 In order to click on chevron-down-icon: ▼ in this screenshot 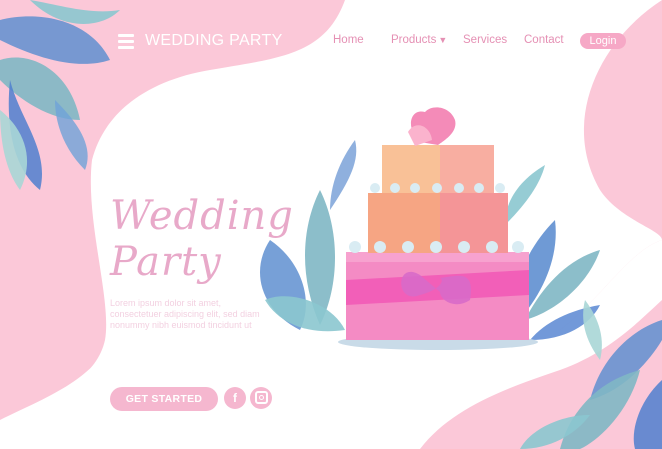, I will do `click(443, 40)`.